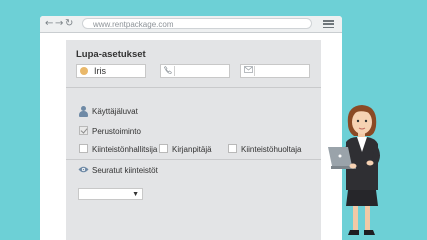  I want to click on property-manager-checkbox, so click(83, 148).